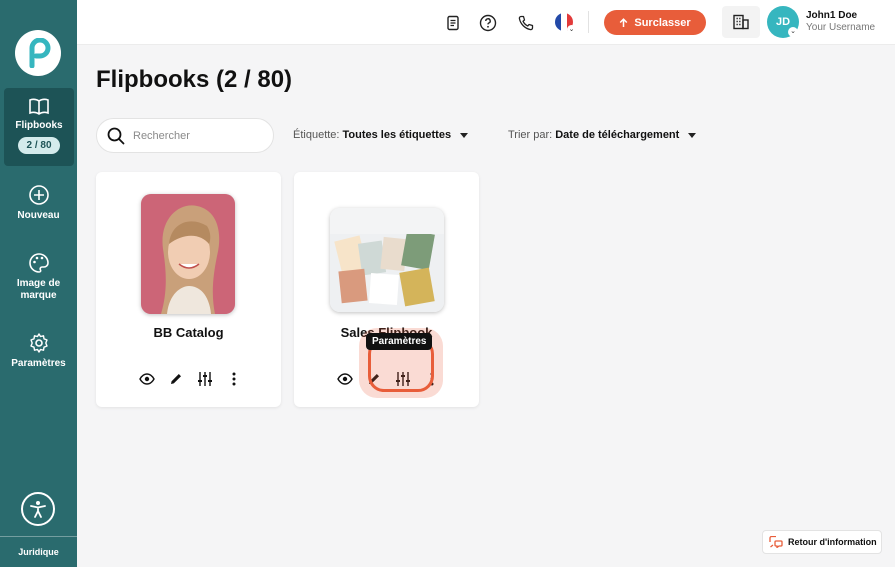  I want to click on organization-button, so click(741, 22).